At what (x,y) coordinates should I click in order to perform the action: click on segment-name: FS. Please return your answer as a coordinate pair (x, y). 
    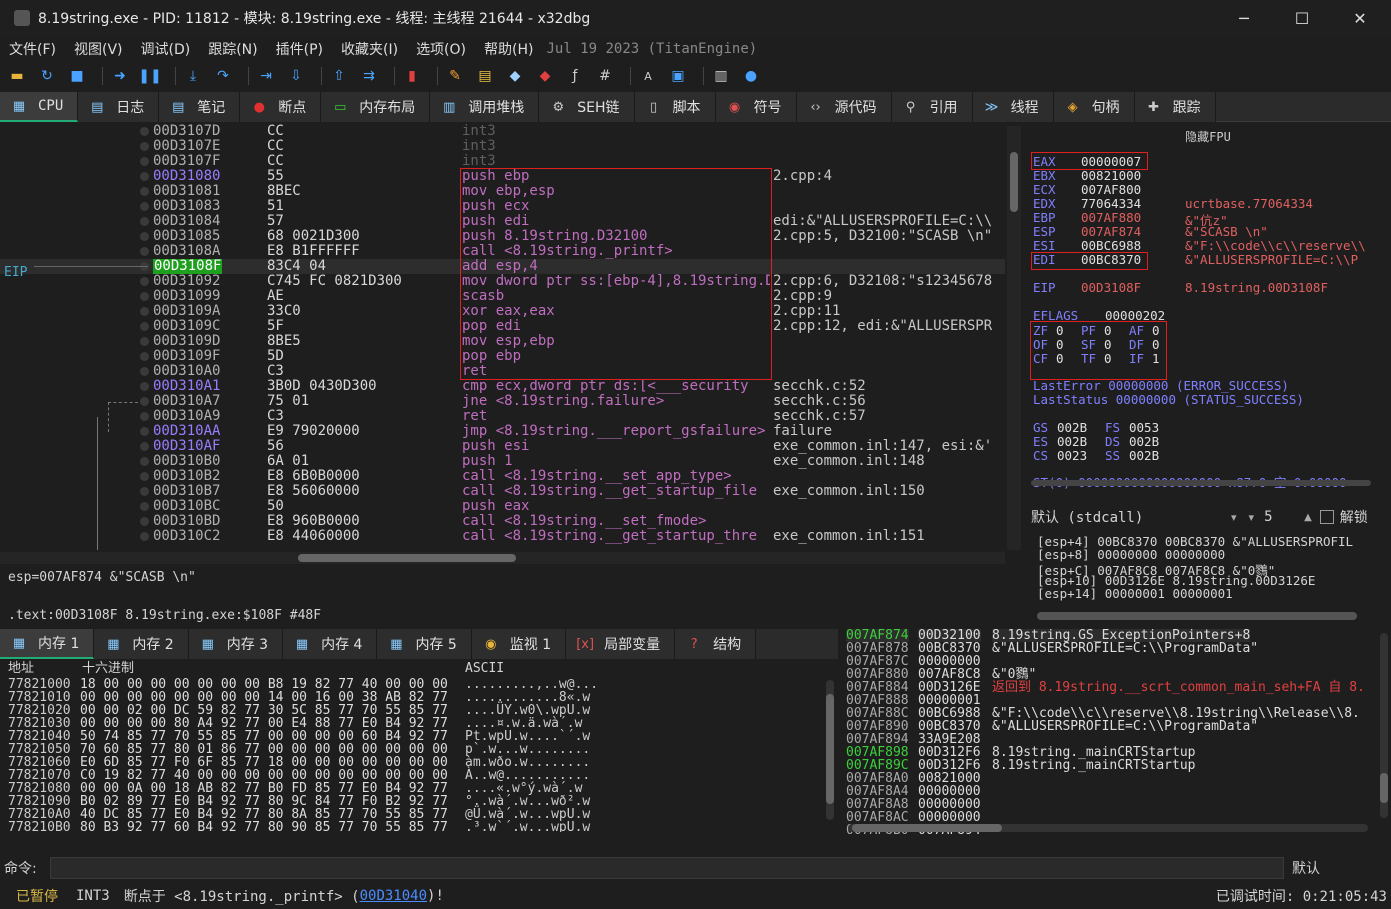
    Looking at the image, I should click on (1112, 427).